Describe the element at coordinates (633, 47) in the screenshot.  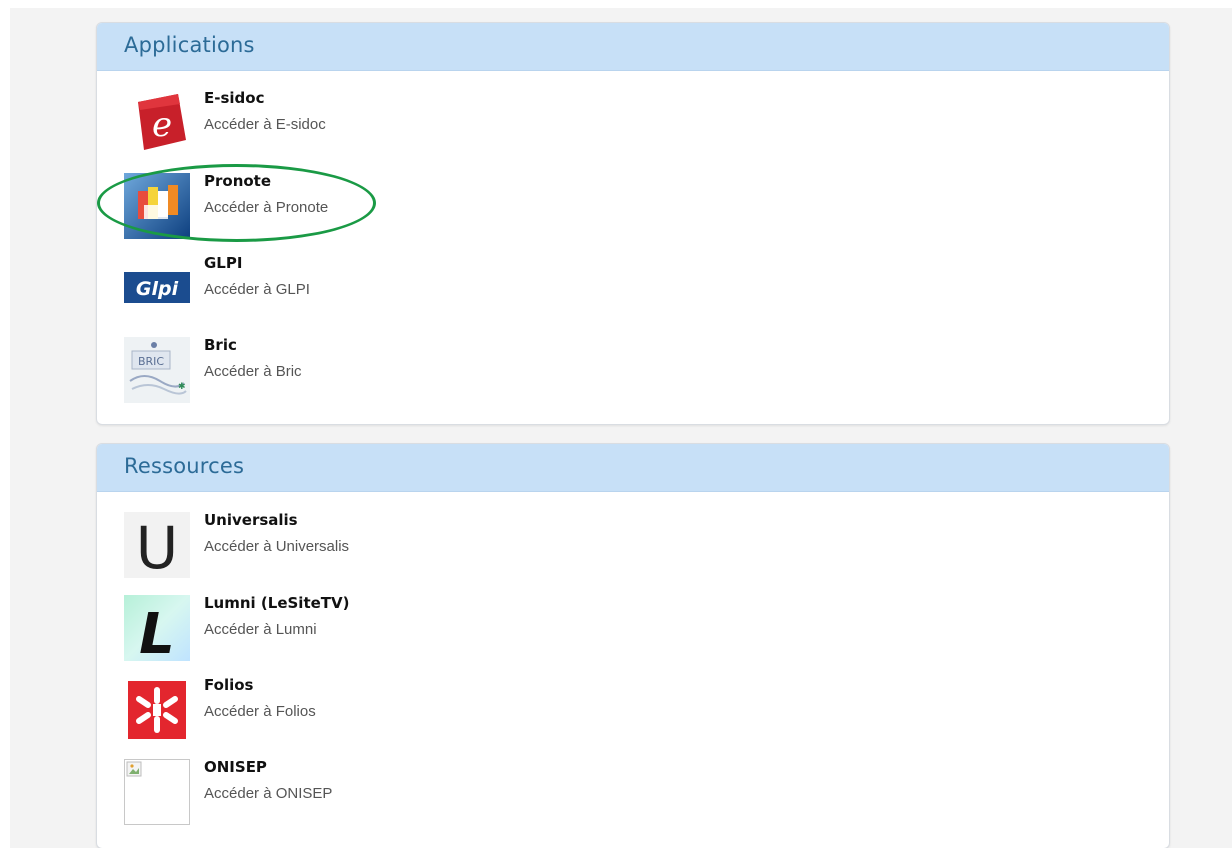
I see `applications-header: Applications` at that location.